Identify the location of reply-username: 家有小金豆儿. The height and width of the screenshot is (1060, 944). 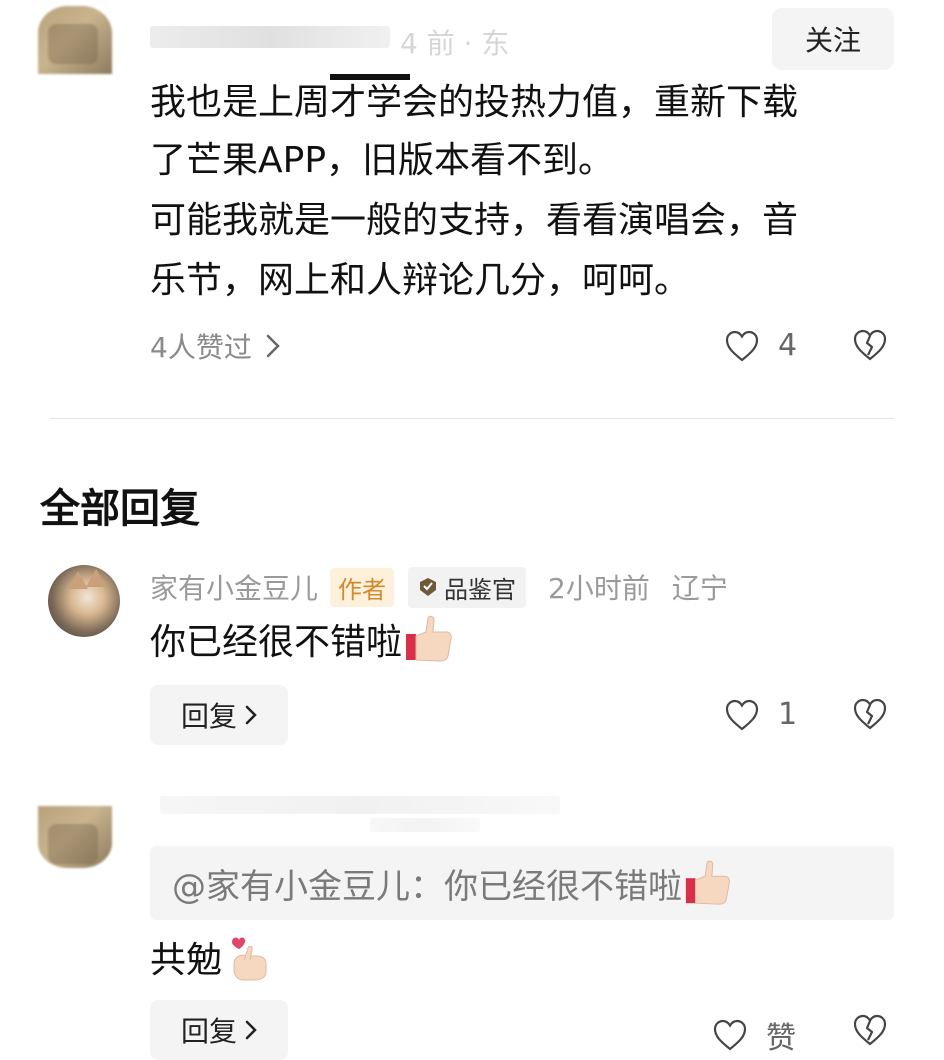
(234, 587).